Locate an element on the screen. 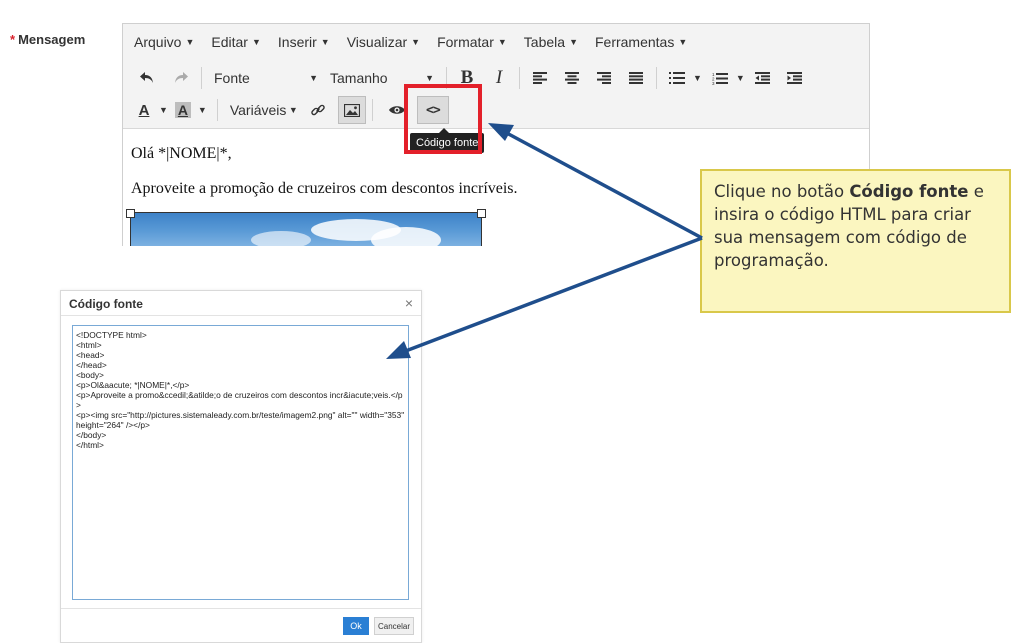 The height and width of the screenshot is (643, 1024). redo-button is located at coordinates (181, 78).